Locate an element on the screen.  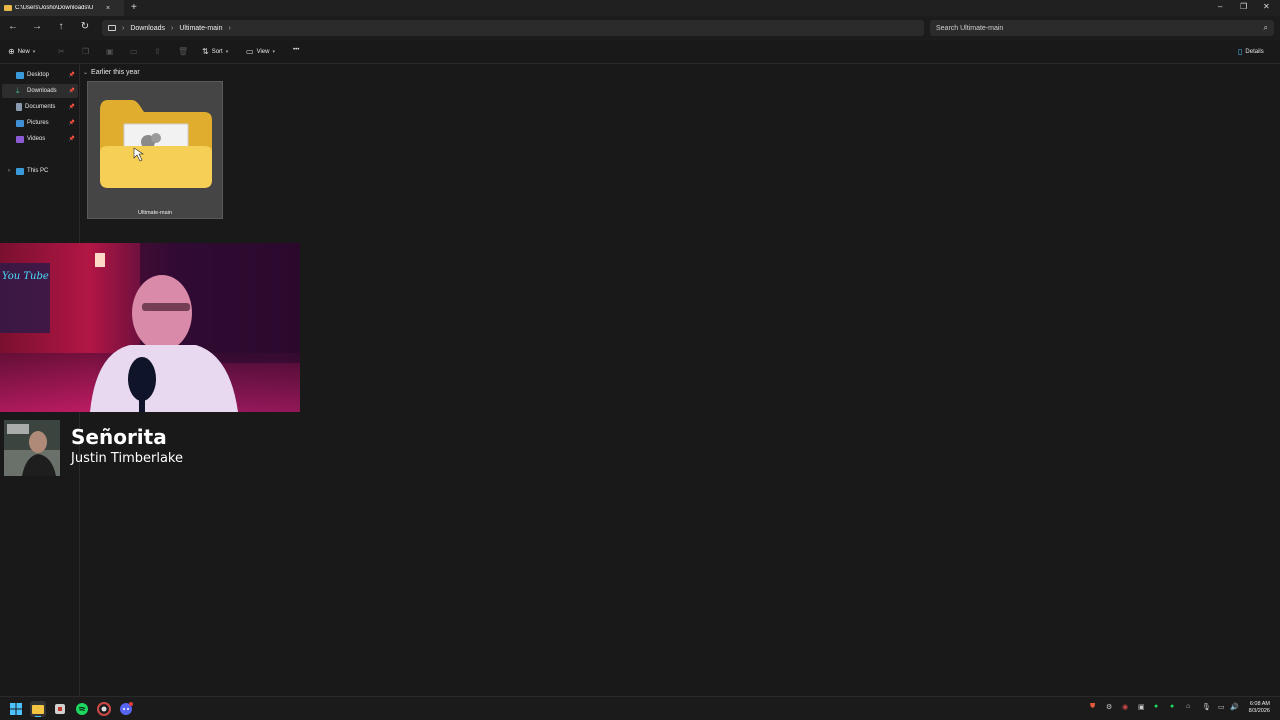
taskbar-discord is located at coordinates (126, 709).